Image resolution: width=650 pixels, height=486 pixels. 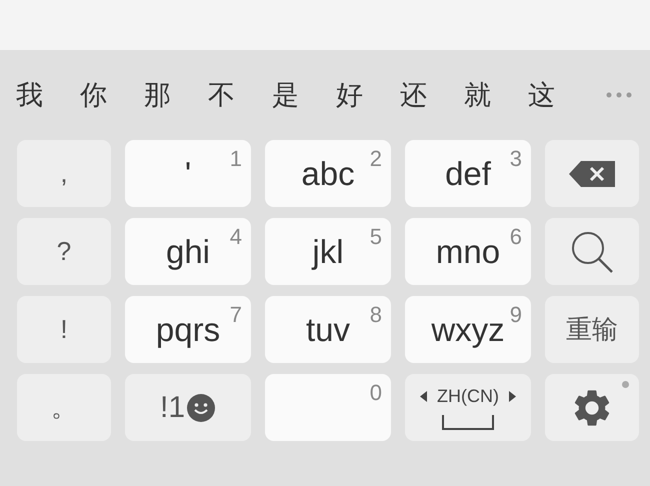 What do you see at coordinates (423, 396) in the screenshot?
I see `left-arrow-icon` at bounding box center [423, 396].